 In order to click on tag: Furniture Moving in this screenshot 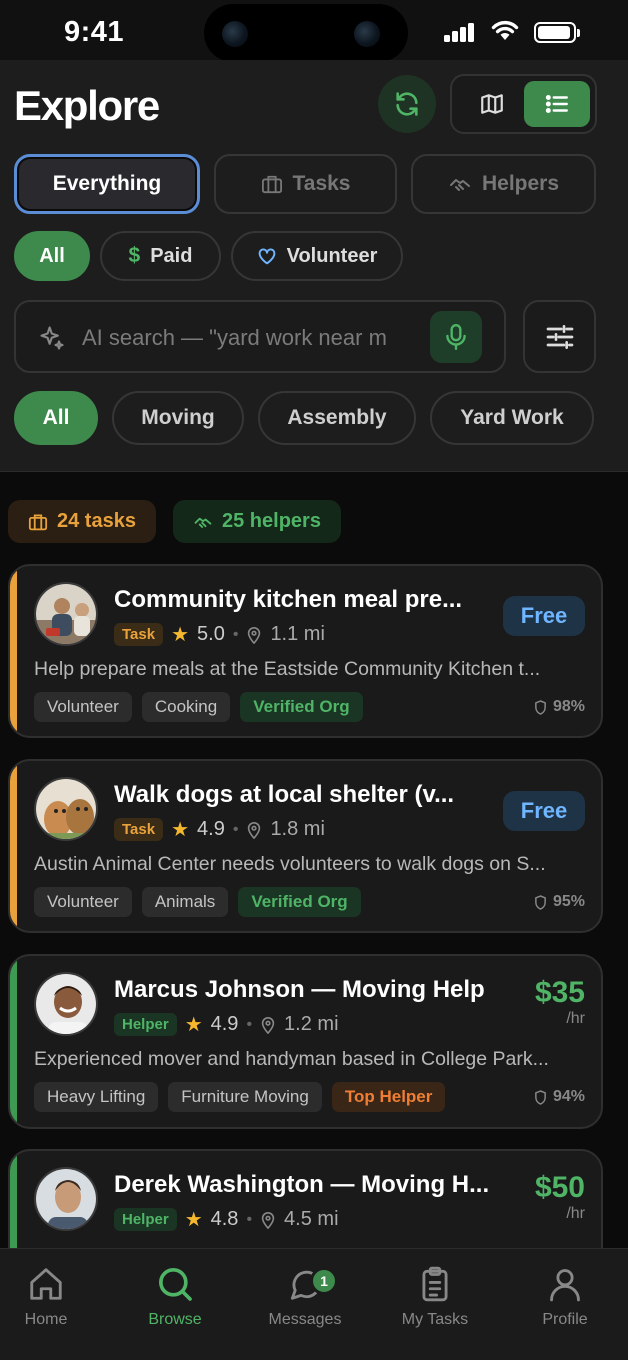, I will do `click(245, 1097)`.